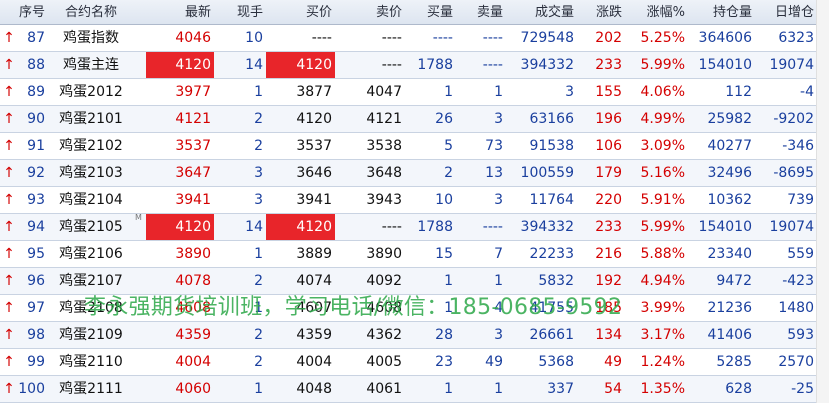 The width and height of the screenshot is (829, 403). What do you see at coordinates (31, 389) in the screenshot?
I see `cell-idx: 100` at bounding box center [31, 389].